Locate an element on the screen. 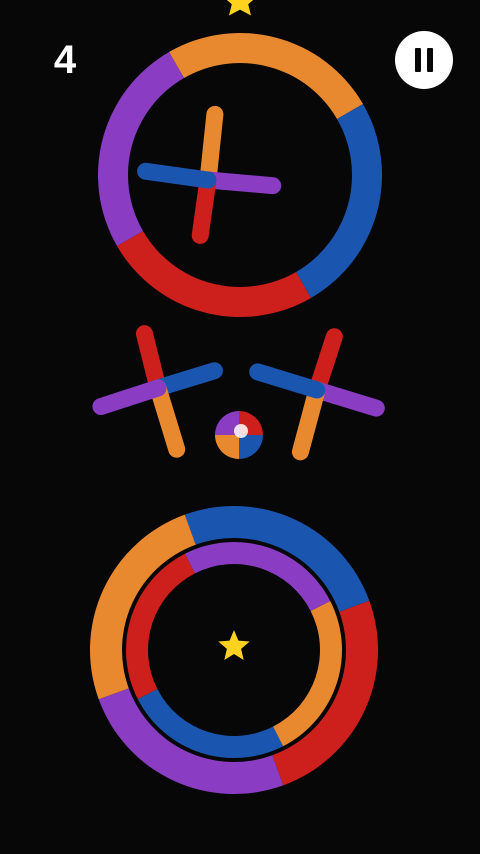 The height and width of the screenshot is (854, 480). score-counter: 4 is located at coordinates (65, 60).